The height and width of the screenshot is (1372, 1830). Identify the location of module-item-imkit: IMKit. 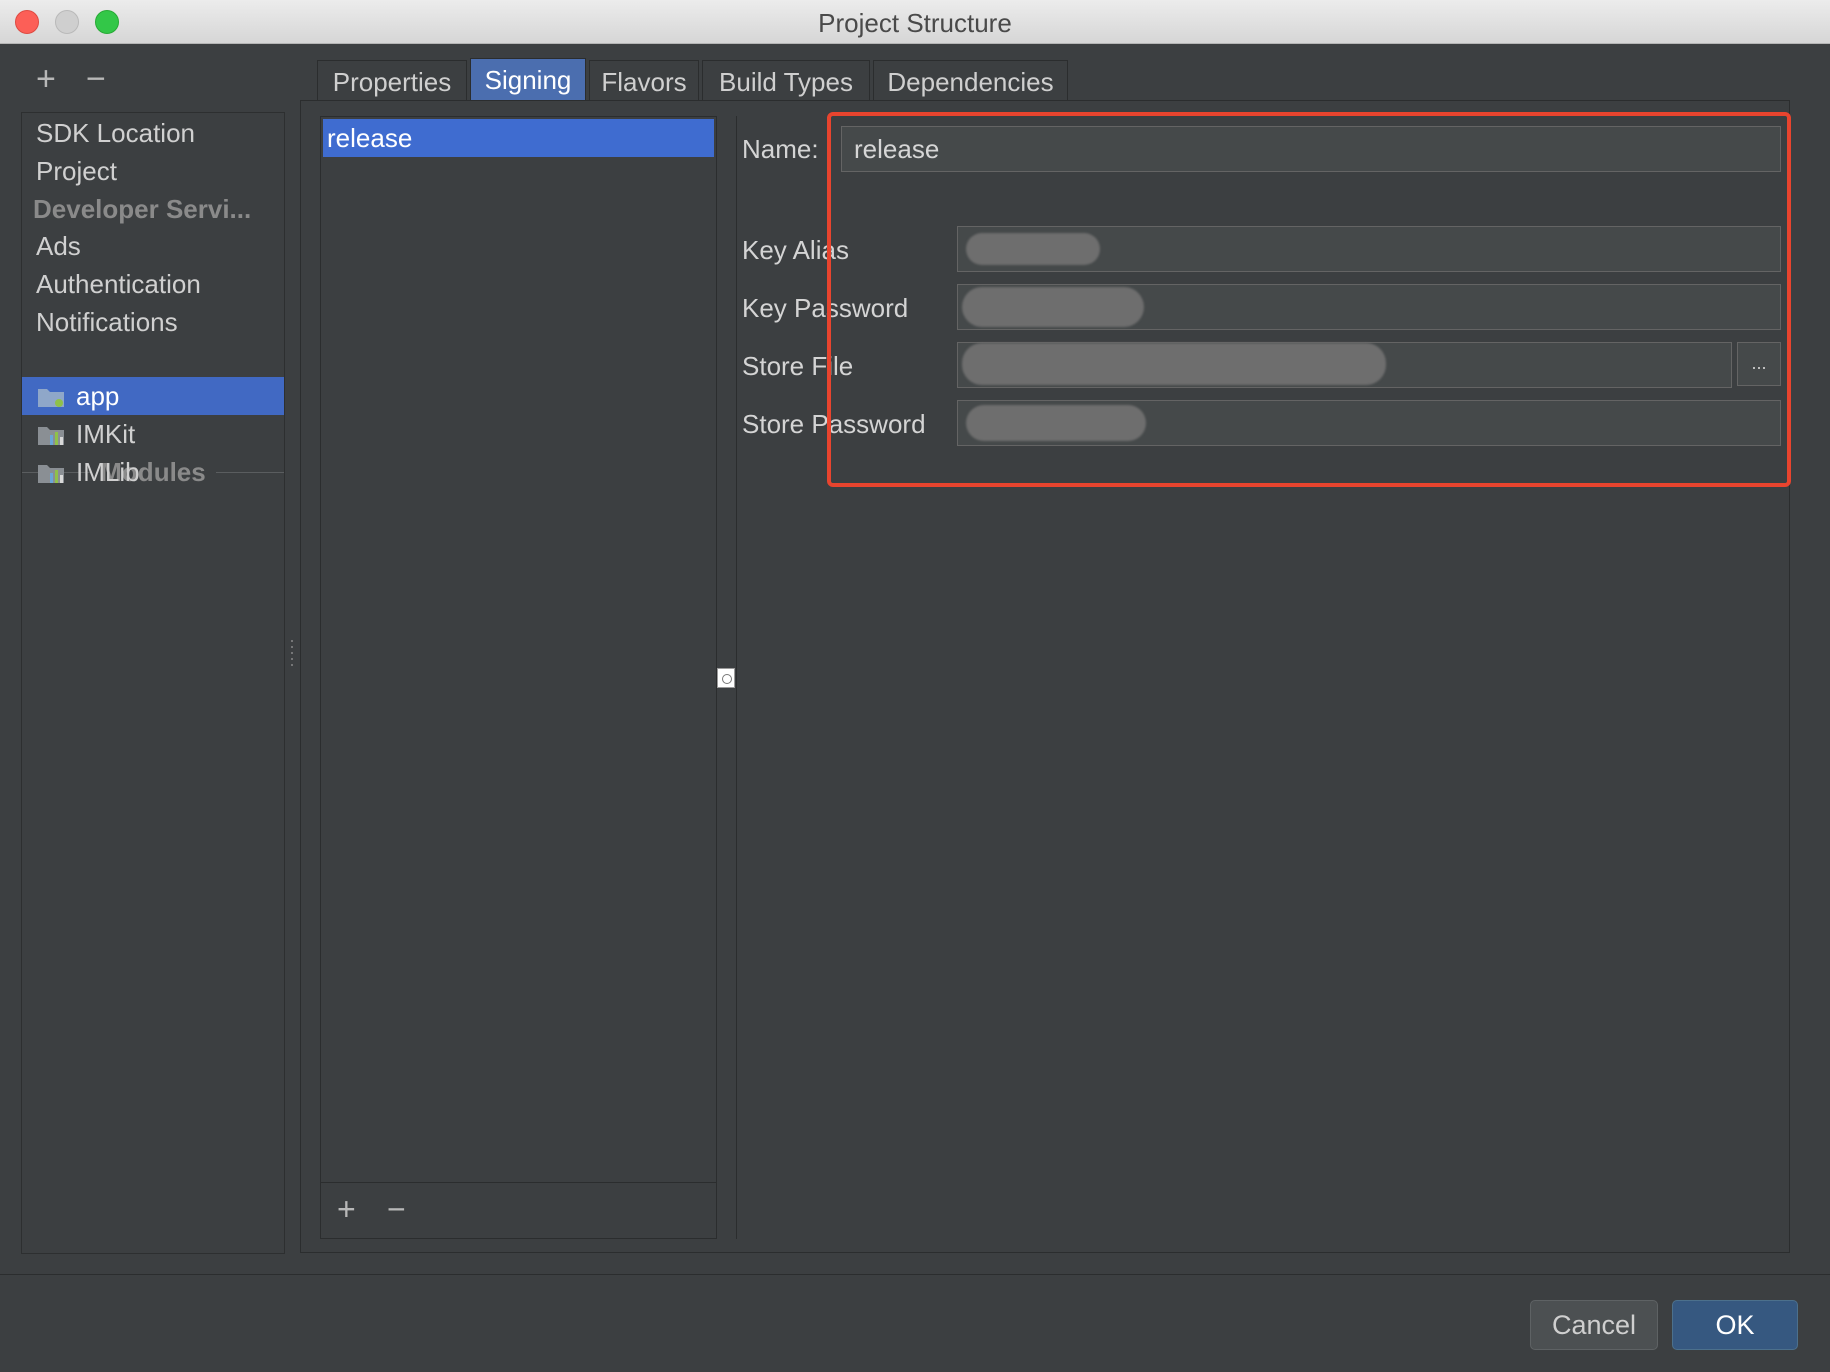
(153, 434).